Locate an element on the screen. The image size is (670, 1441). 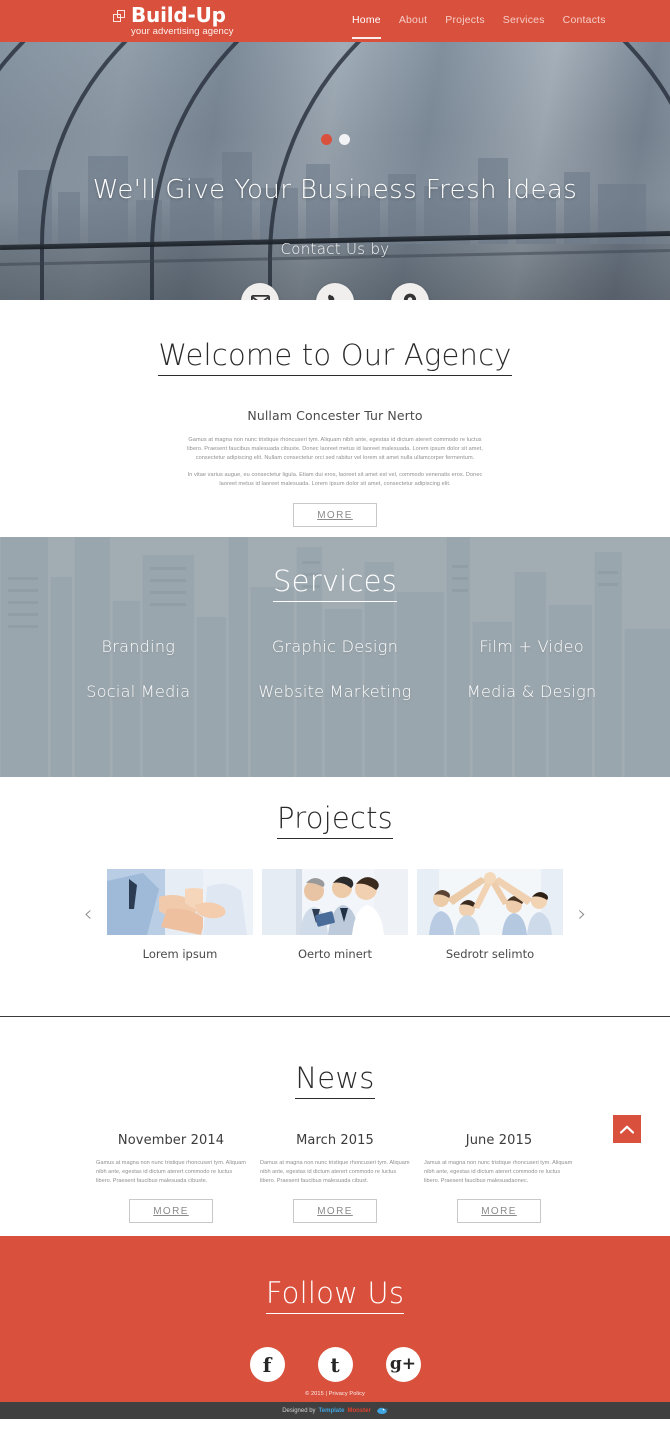
news-date-3: June 2015 is located at coordinates (499, 1140).